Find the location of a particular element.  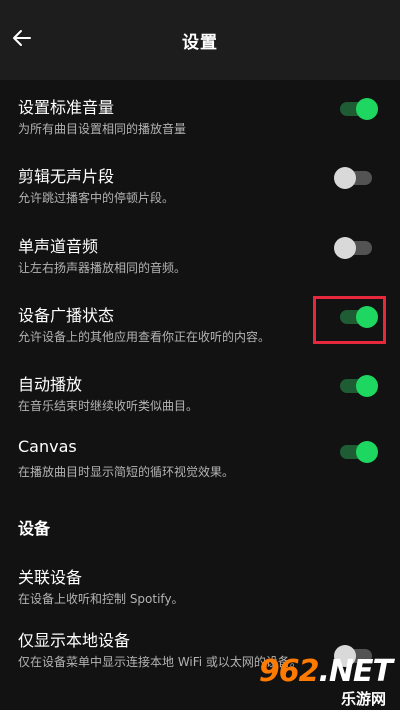

top-bar: 设置 is located at coordinates (200, 40).